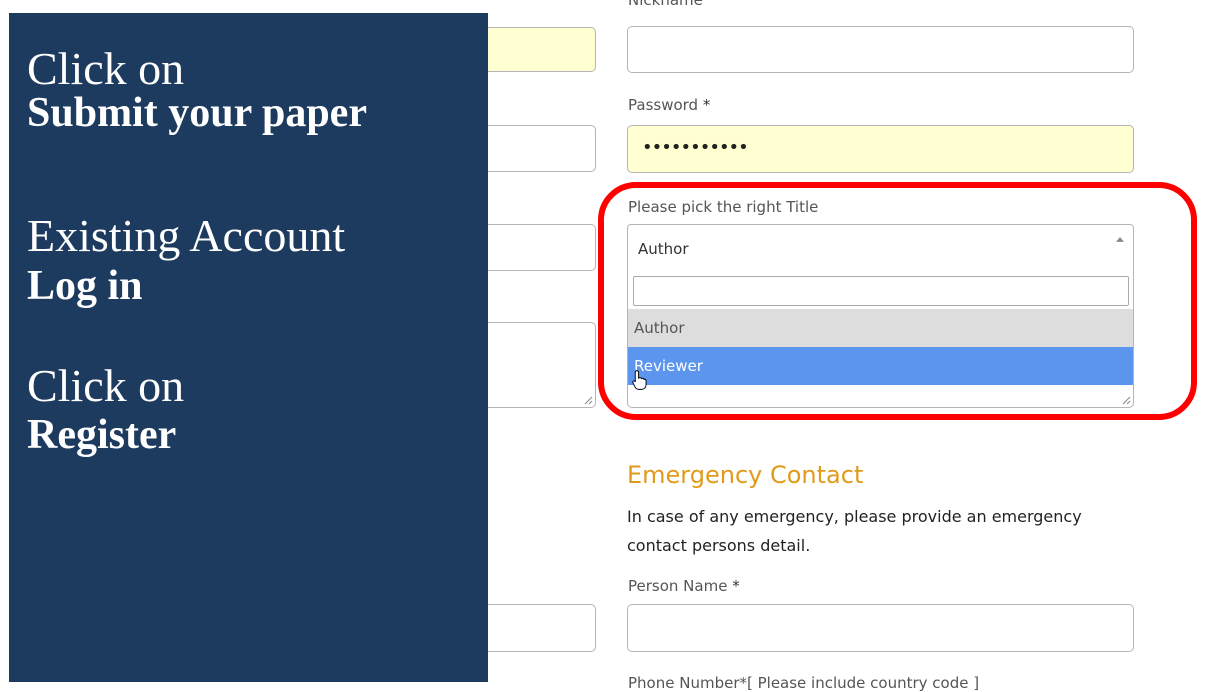 The width and height of the screenshot is (1209, 692). I want to click on nickname-input, so click(880, 49).